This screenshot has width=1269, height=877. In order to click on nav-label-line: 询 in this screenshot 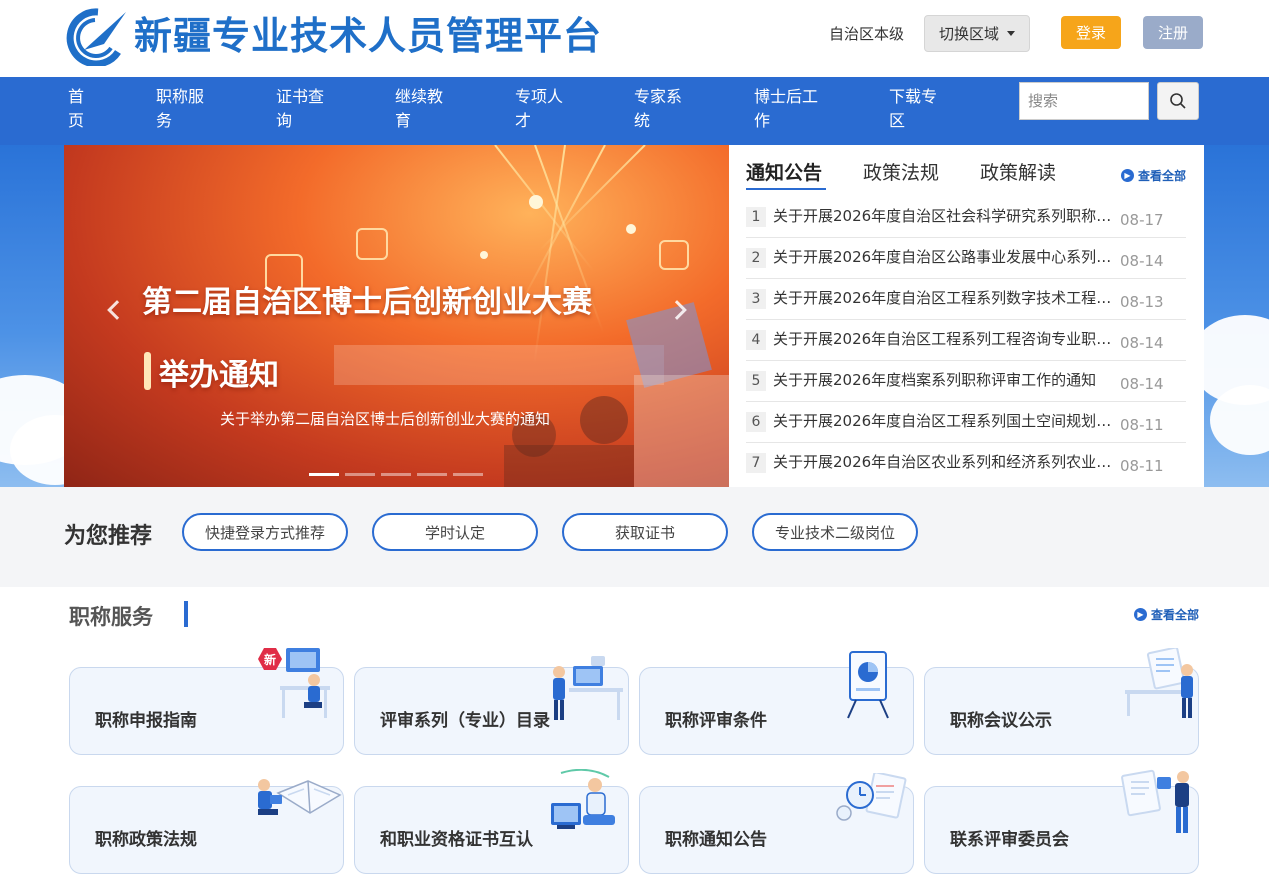, I will do `click(284, 120)`.